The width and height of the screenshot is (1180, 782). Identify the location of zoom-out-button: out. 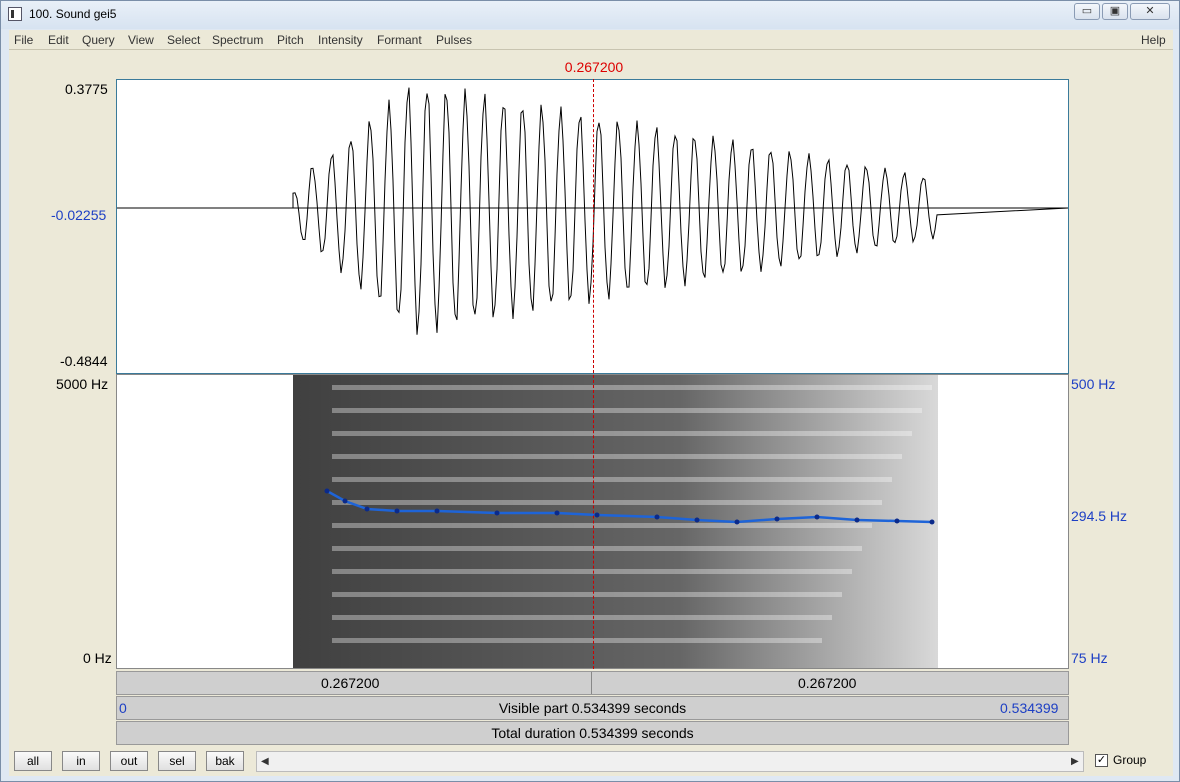
(129, 761).